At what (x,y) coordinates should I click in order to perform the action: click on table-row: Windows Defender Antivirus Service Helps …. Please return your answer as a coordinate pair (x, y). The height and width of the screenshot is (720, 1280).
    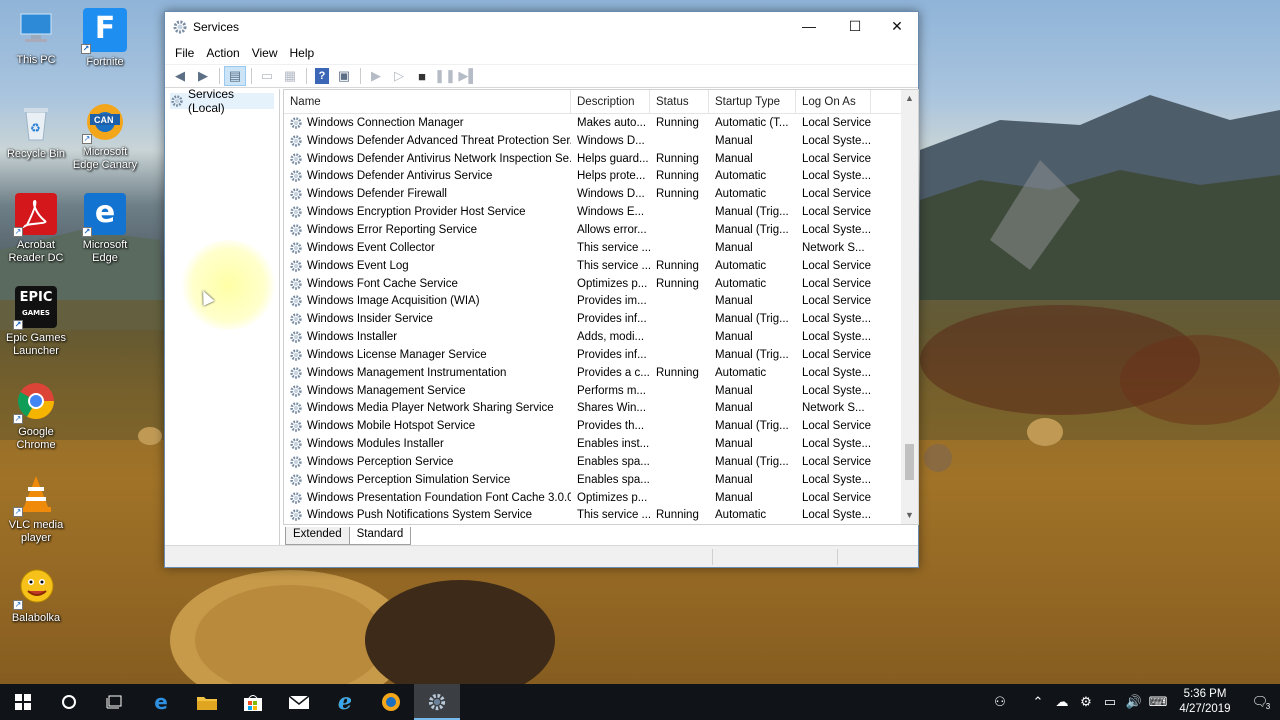
    Looking at the image, I should click on (592, 177).